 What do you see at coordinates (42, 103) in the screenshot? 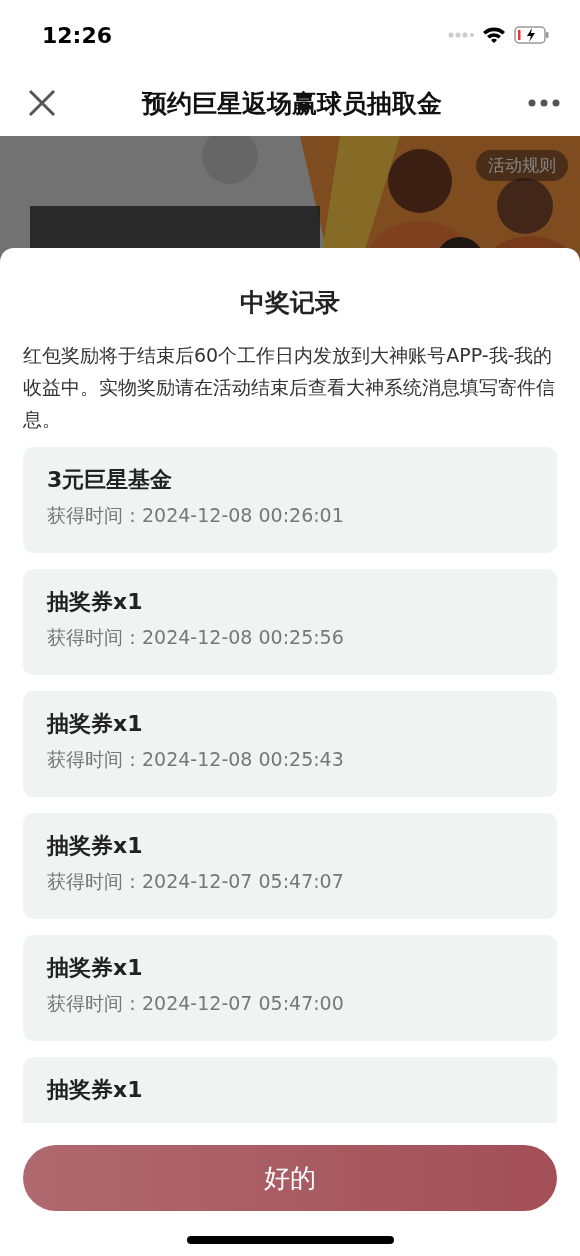
I see `close-icon` at bounding box center [42, 103].